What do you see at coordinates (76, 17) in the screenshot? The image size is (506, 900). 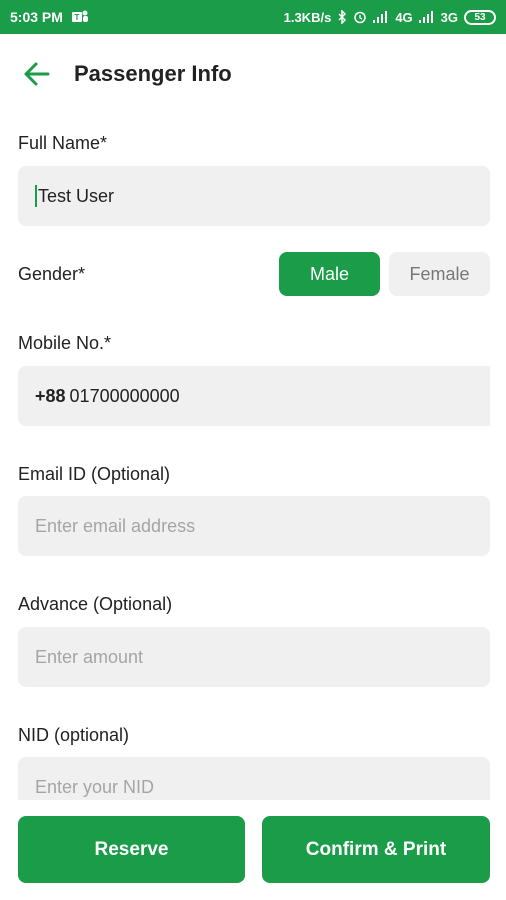 I see `svg-text: T` at bounding box center [76, 17].